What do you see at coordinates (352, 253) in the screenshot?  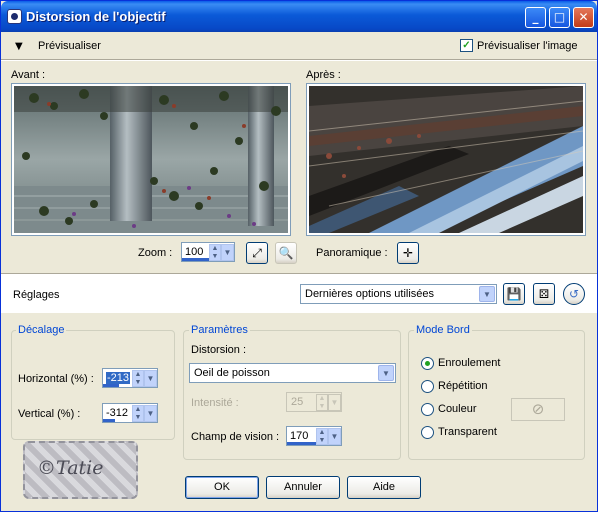 I see `pan-label: Panoramique :` at bounding box center [352, 253].